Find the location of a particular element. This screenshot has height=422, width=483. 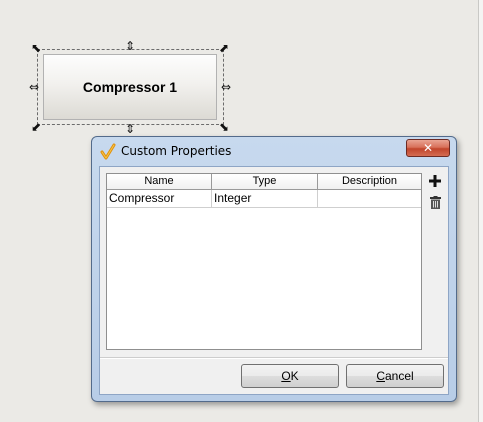

dialog-titlebar: Custom Properties ✕ is located at coordinates (274, 152).